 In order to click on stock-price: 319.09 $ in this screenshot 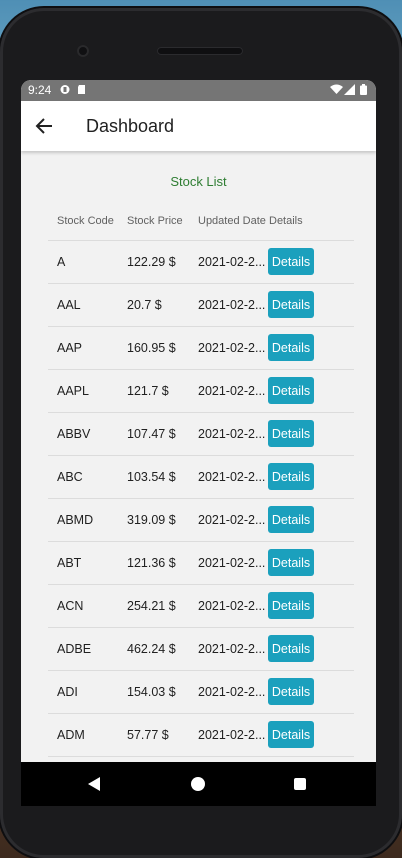, I will do `click(151, 520)`.